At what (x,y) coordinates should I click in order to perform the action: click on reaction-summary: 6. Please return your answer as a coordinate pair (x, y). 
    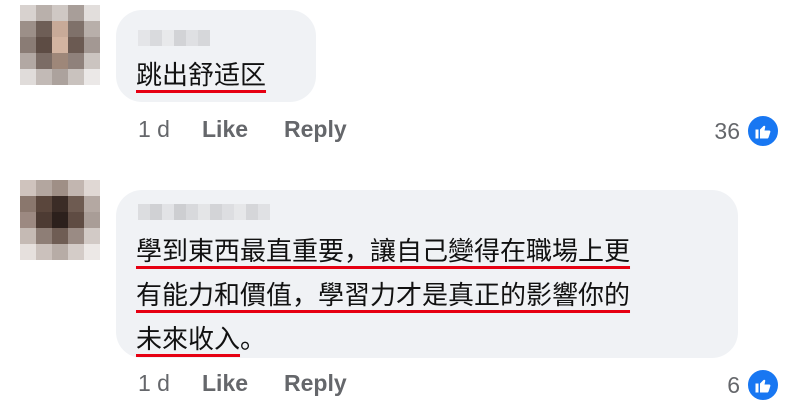
    Looking at the image, I should click on (753, 385).